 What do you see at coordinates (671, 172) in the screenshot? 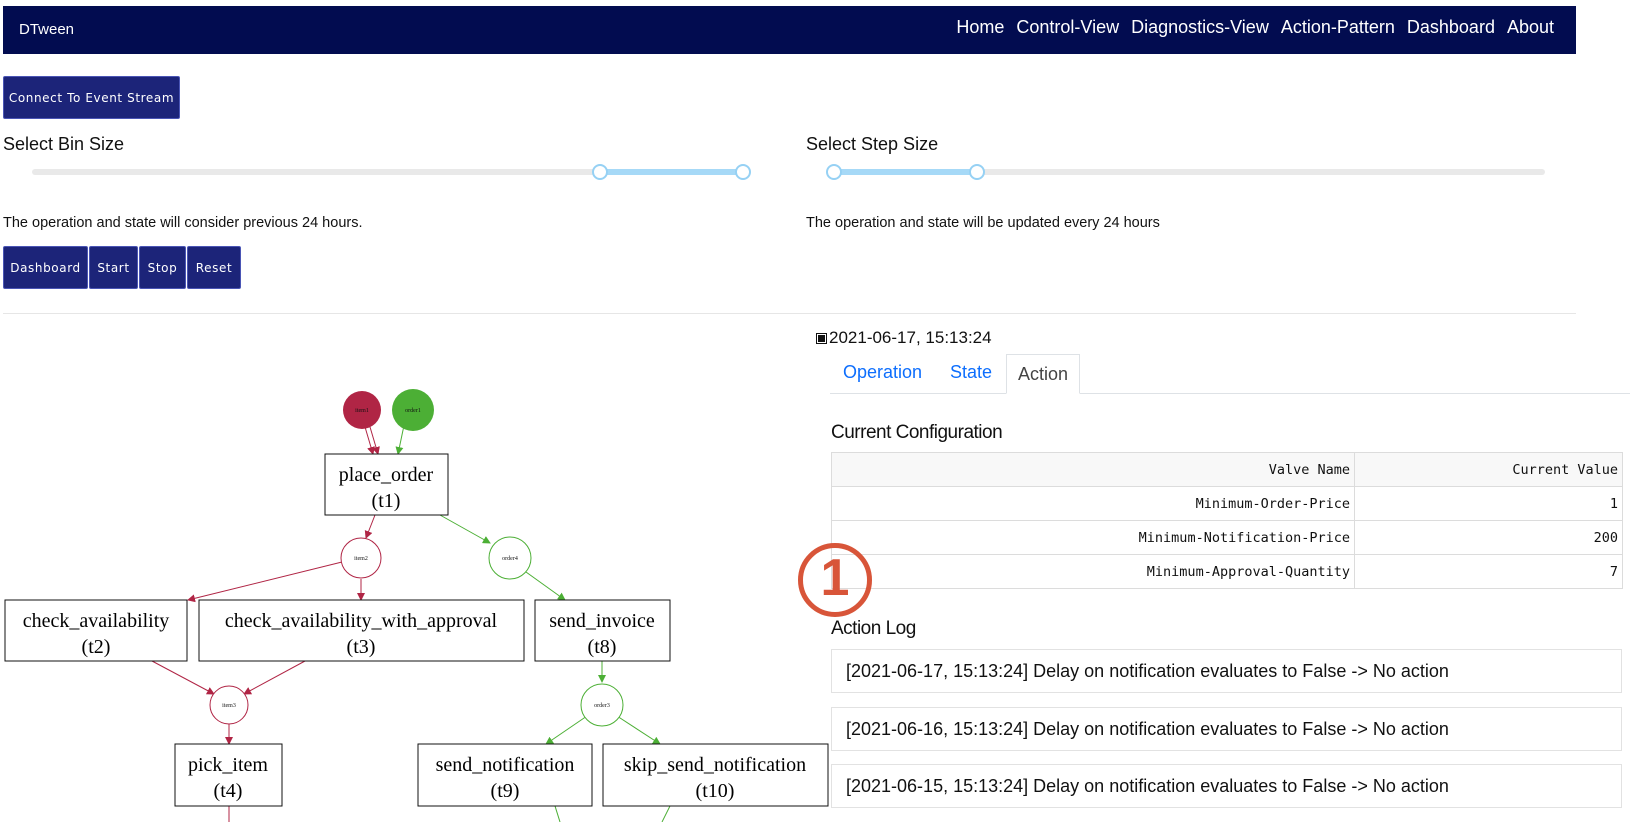
I see `bin-size-range` at bounding box center [671, 172].